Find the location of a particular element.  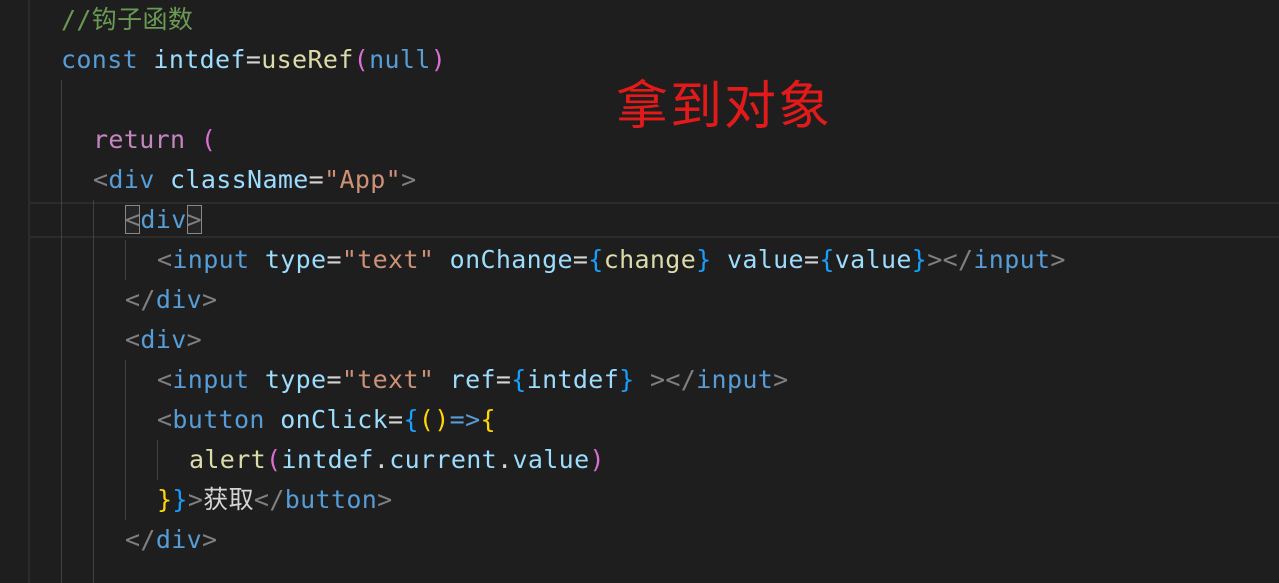

code-line-div-close: </div> is located at coordinates (171, 300).